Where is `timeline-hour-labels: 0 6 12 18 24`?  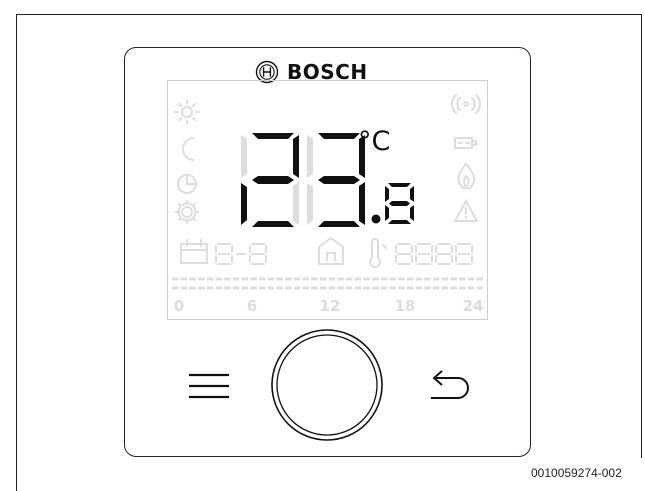 timeline-hour-labels: 0 6 12 18 24 is located at coordinates (328, 308).